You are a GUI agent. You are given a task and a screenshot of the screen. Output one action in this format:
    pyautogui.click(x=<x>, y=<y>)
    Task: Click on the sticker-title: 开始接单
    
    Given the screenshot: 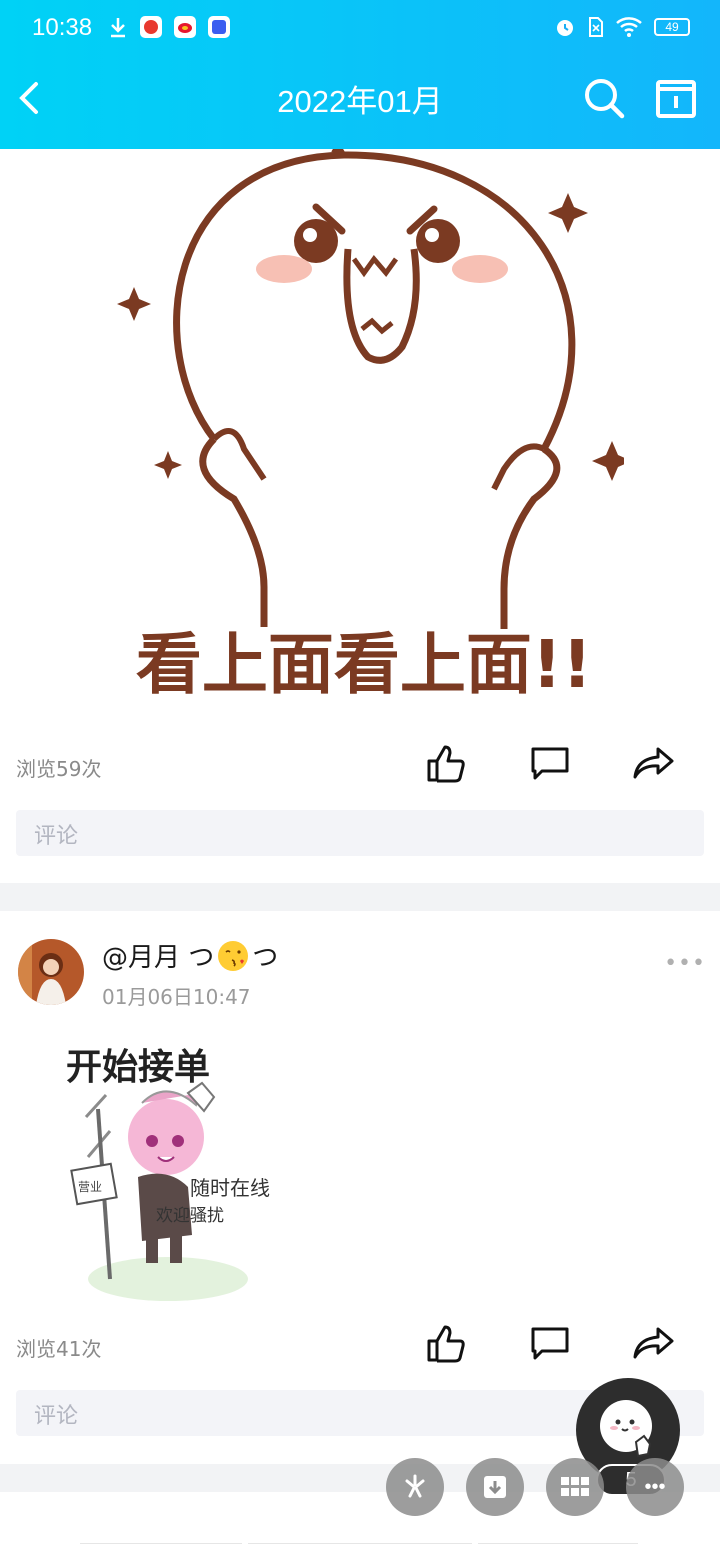 What is the action you would take?
    pyautogui.click(x=138, y=1067)
    